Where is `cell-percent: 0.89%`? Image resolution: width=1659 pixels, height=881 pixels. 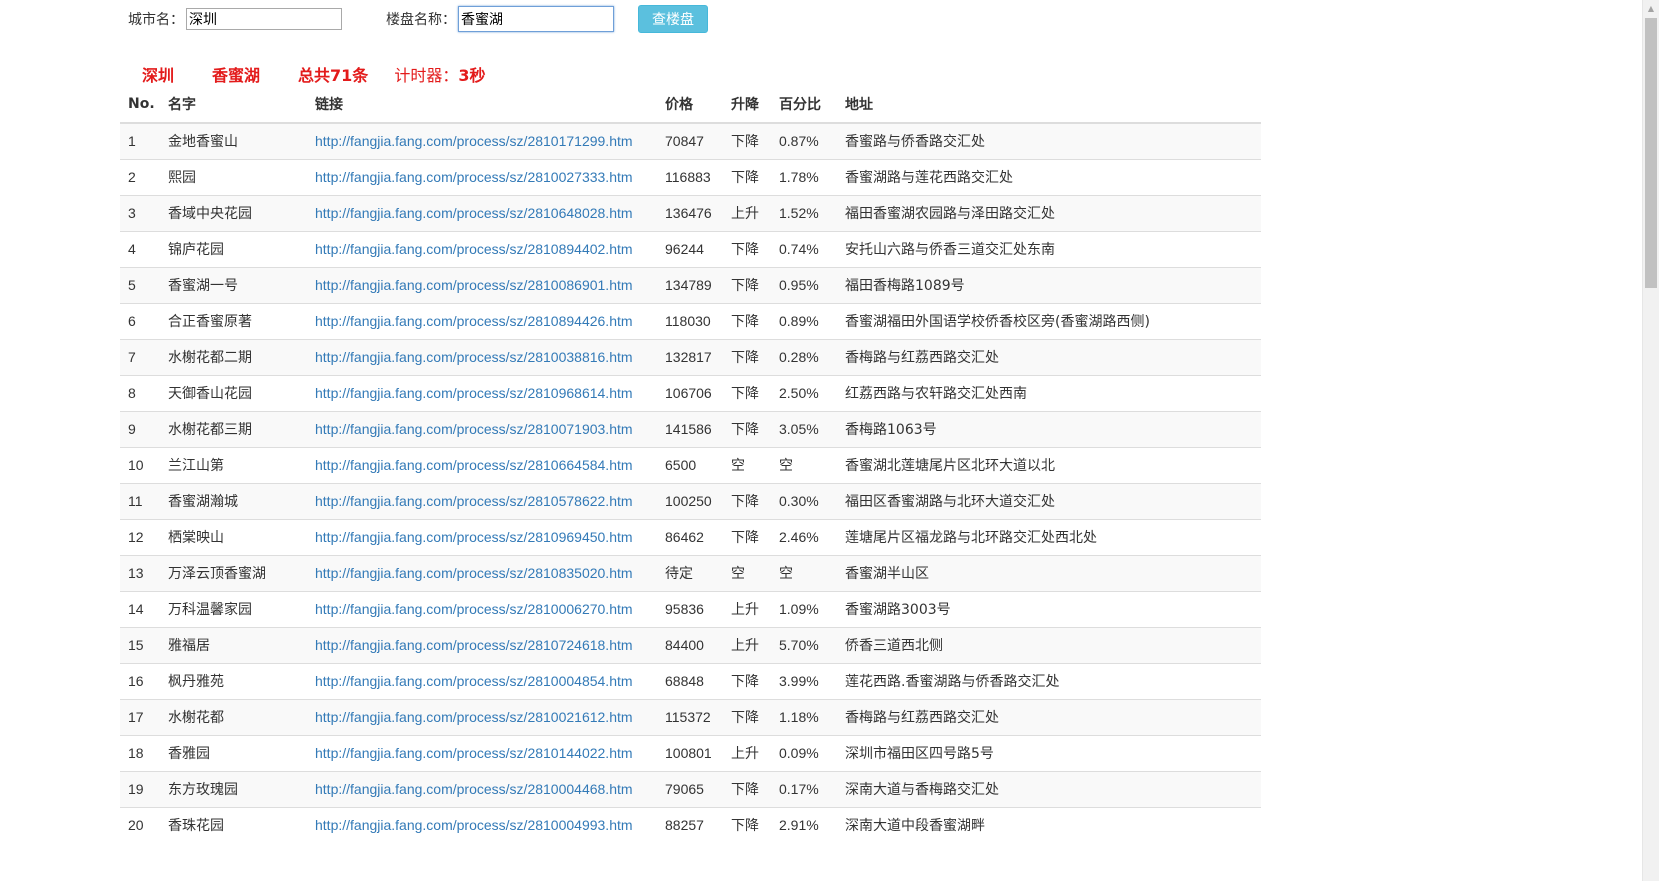 cell-percent: 0.89% is located at coordinates (804, 320).